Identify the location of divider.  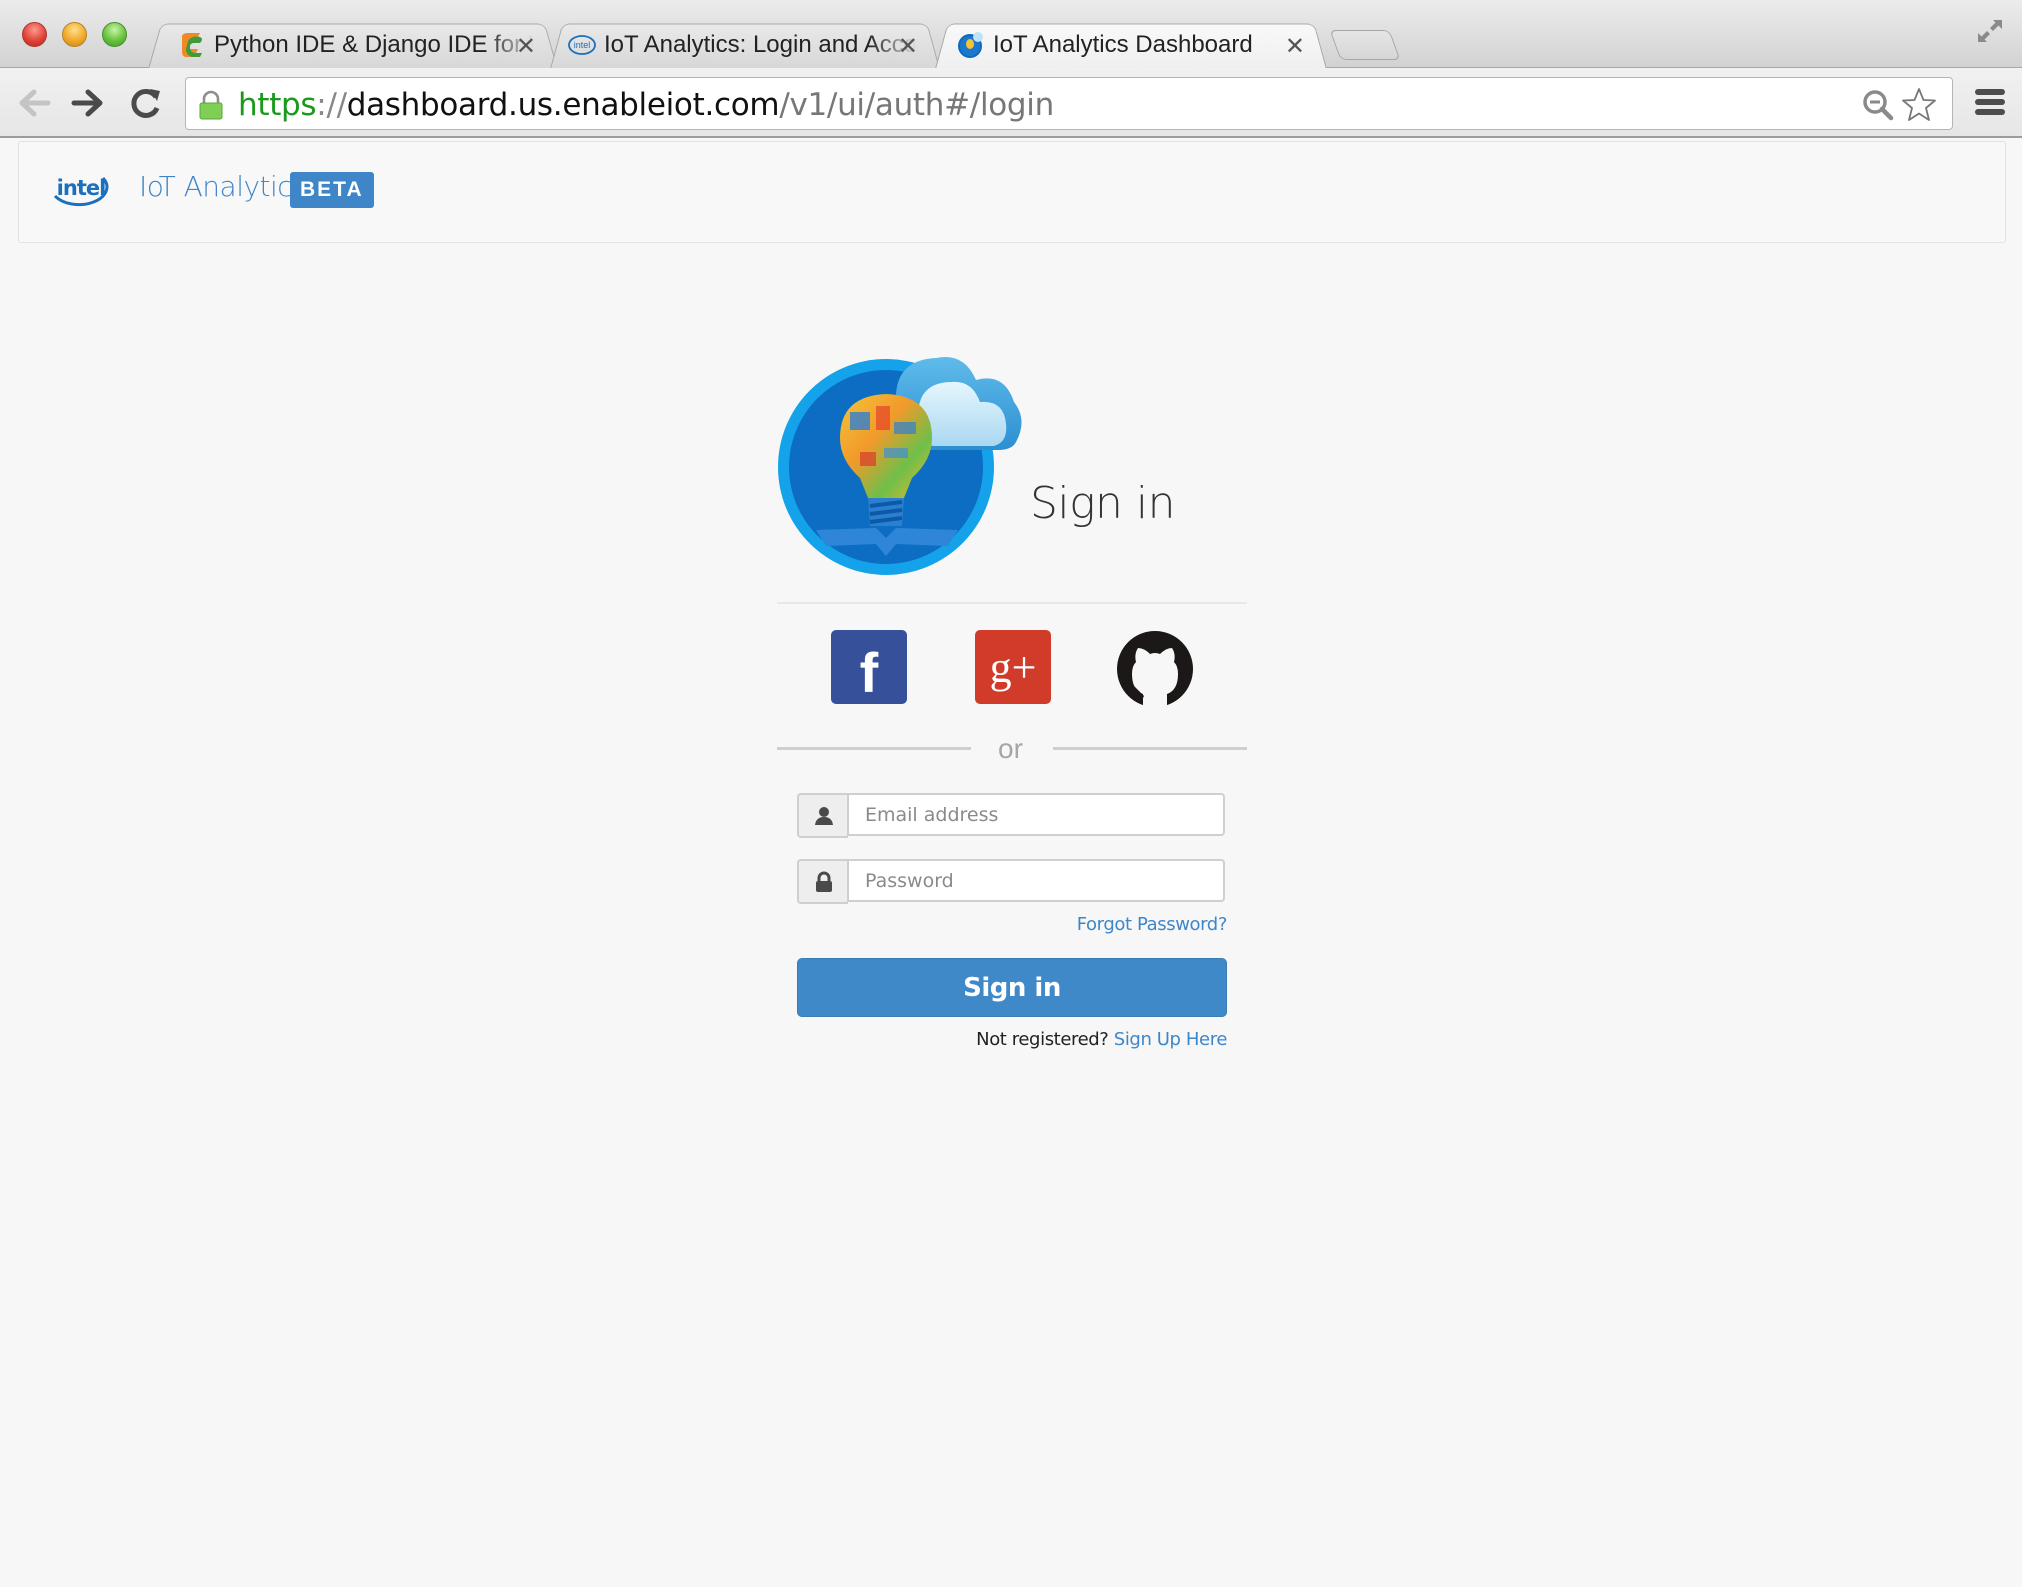
(1012, 603).